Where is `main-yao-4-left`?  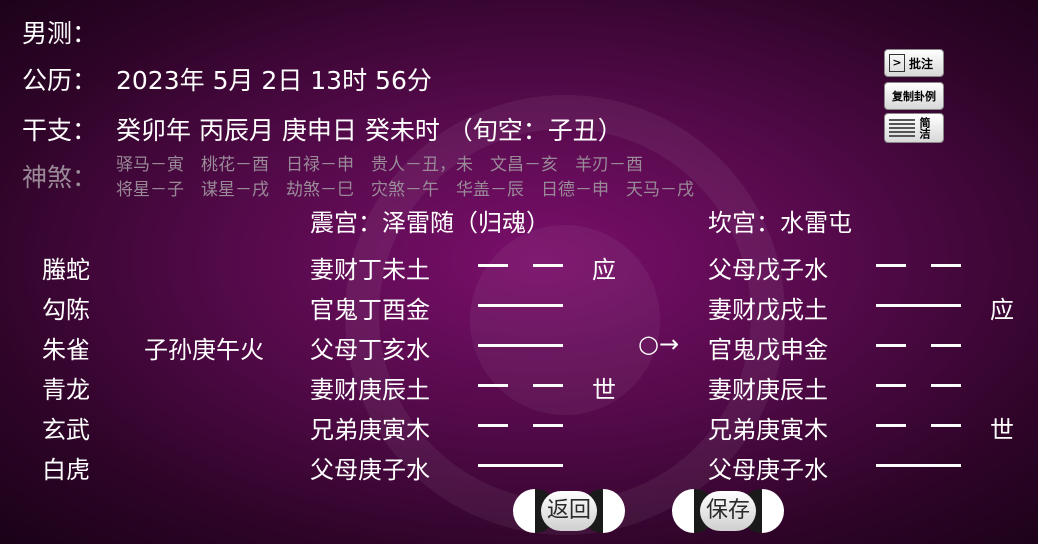 main-yao-4-left is located at coordinates (493, 385).